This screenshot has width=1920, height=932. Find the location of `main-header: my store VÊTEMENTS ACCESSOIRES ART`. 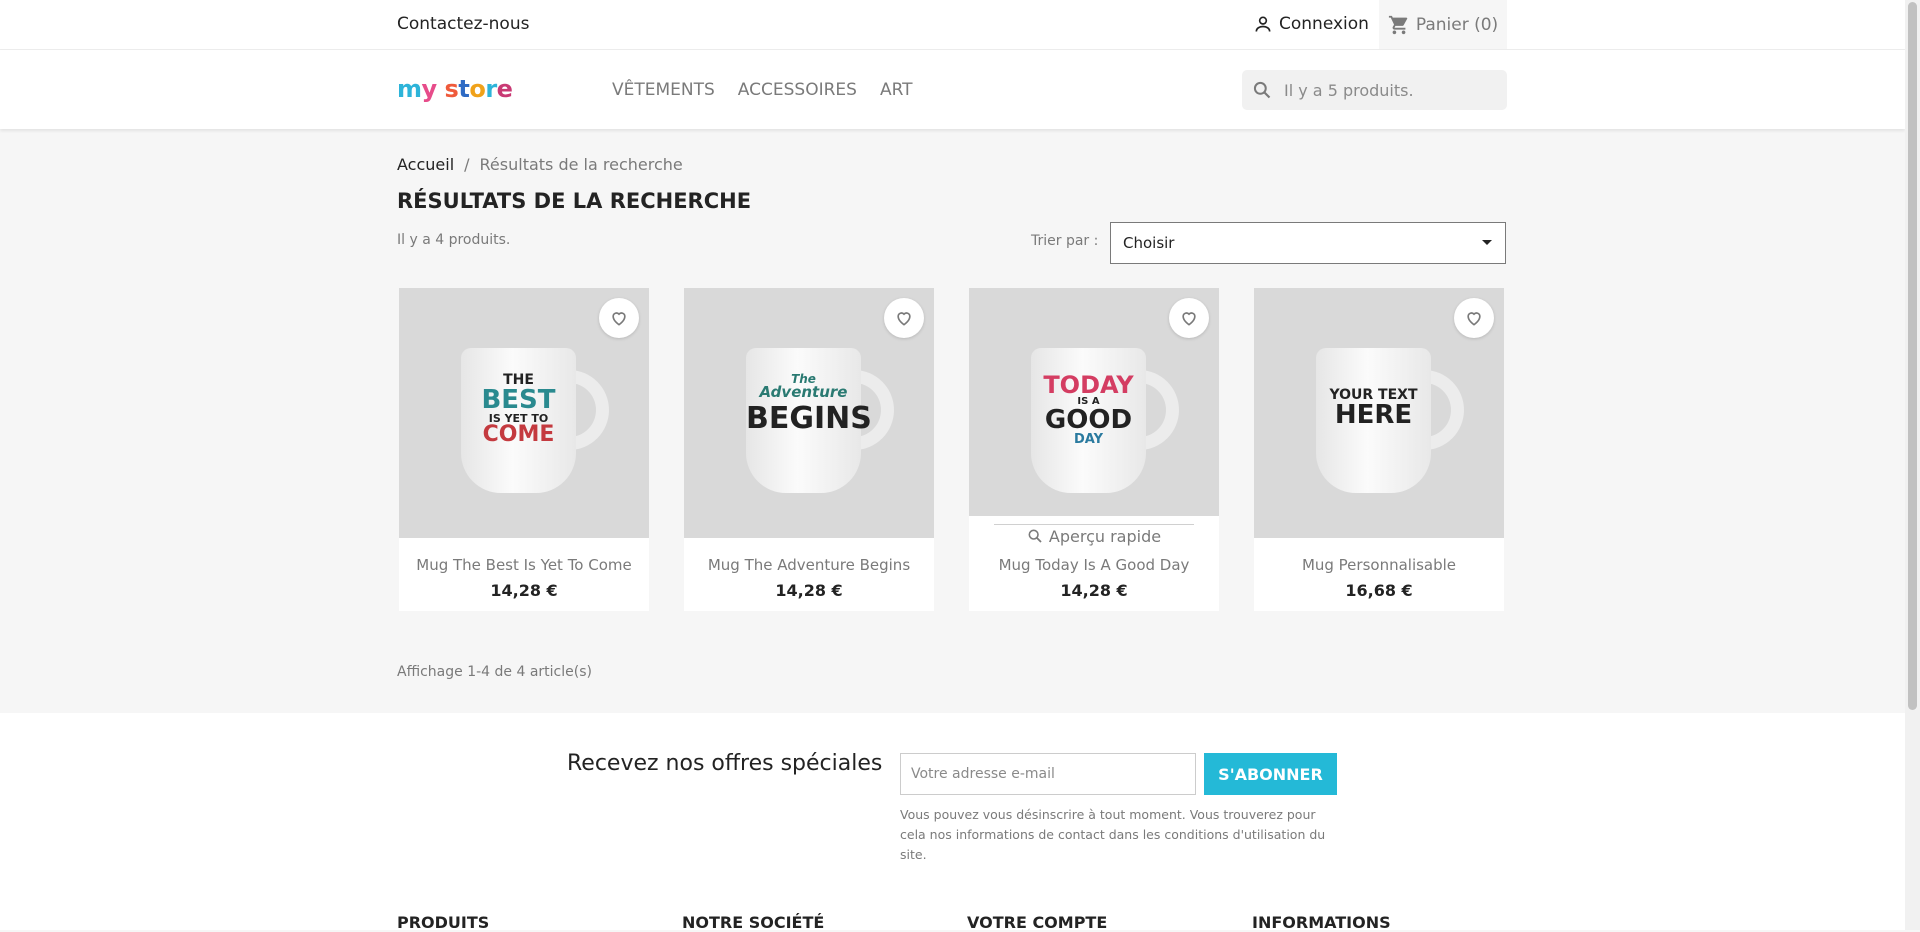

main-header: my store VÊTEMENTS ACCESSOIRES ART is located at coordinates (952, 89).